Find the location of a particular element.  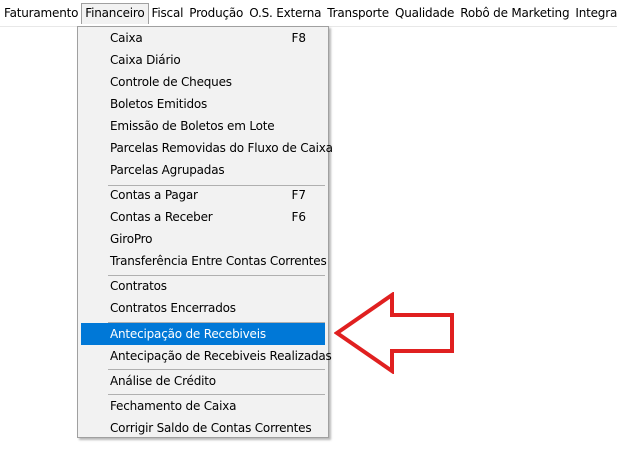

menu-item-label: Análise de Crédito is located at coordinates (163, 381).